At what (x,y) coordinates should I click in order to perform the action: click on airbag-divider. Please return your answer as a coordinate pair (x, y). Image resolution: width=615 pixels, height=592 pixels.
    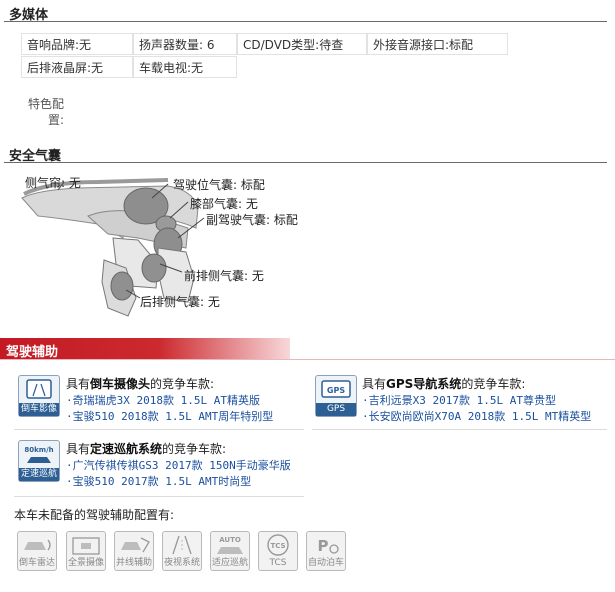
    Looking at the image, I should click on (305, 162).